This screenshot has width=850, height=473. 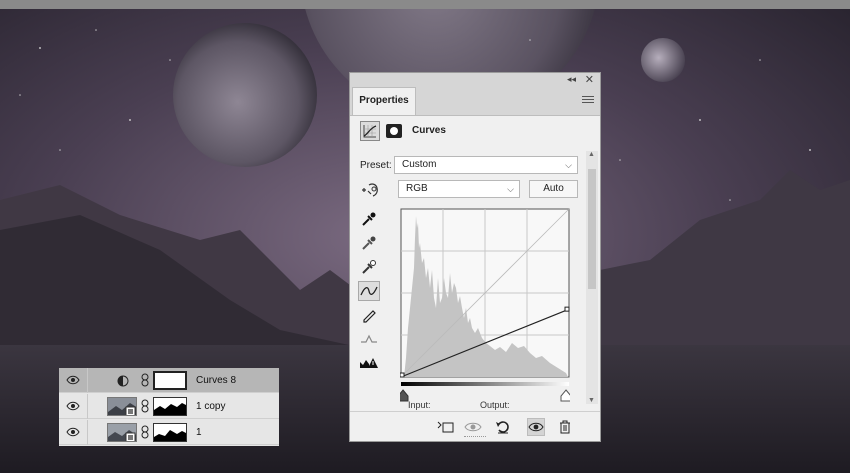 What do you see at coordinates (369, 363) in the screenshot?
I see `clipping-warning-icon` at bounding box center [369, 363].